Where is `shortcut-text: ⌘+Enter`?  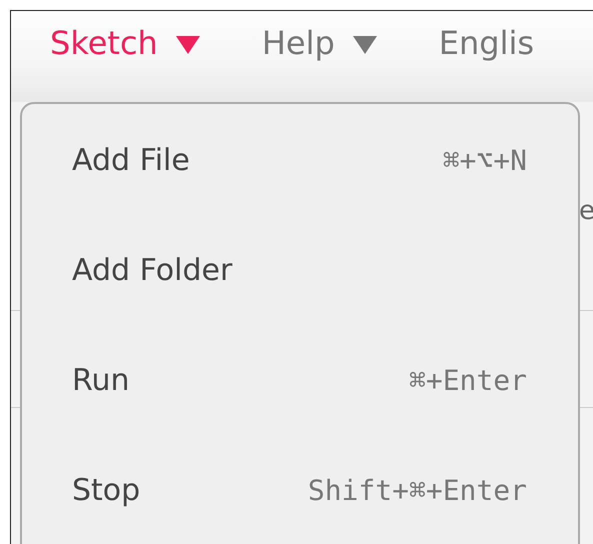 shortcut-text: ⌘+Enter is located at coordinates (467, 380).